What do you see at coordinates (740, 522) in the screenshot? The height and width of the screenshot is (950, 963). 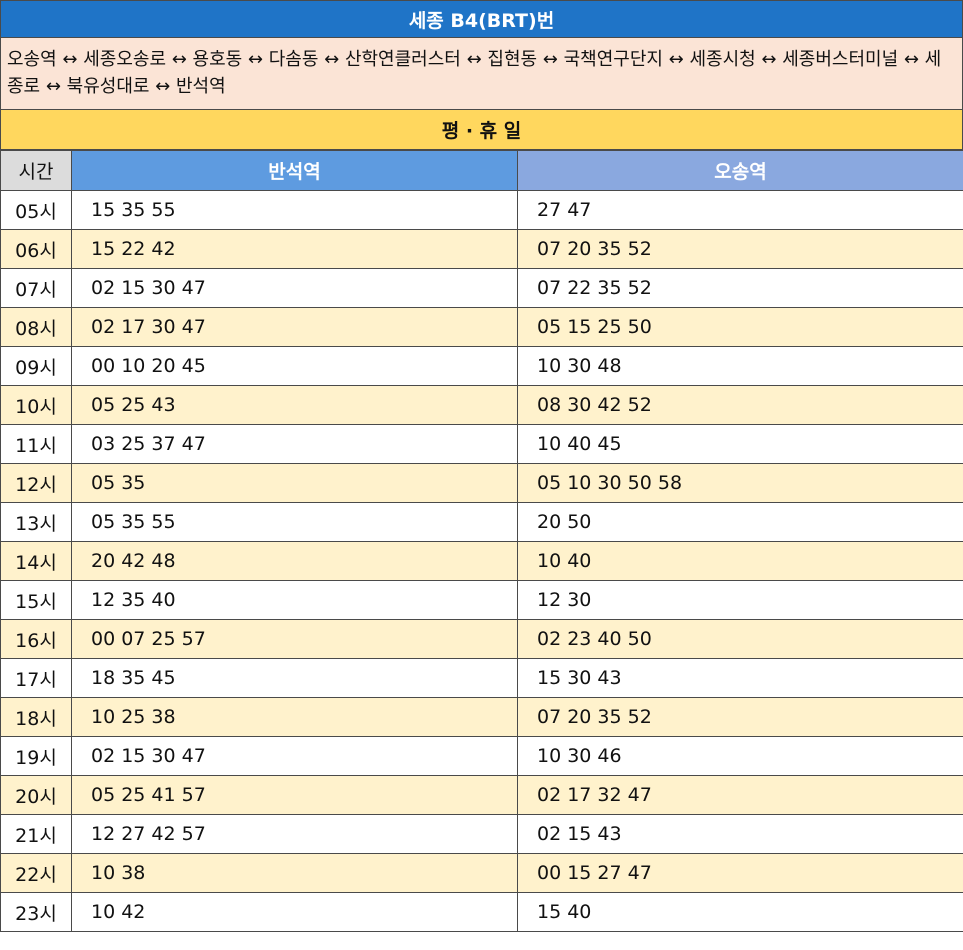 I see `direction-b-times: 20 50` at bounding box center [740, 522].